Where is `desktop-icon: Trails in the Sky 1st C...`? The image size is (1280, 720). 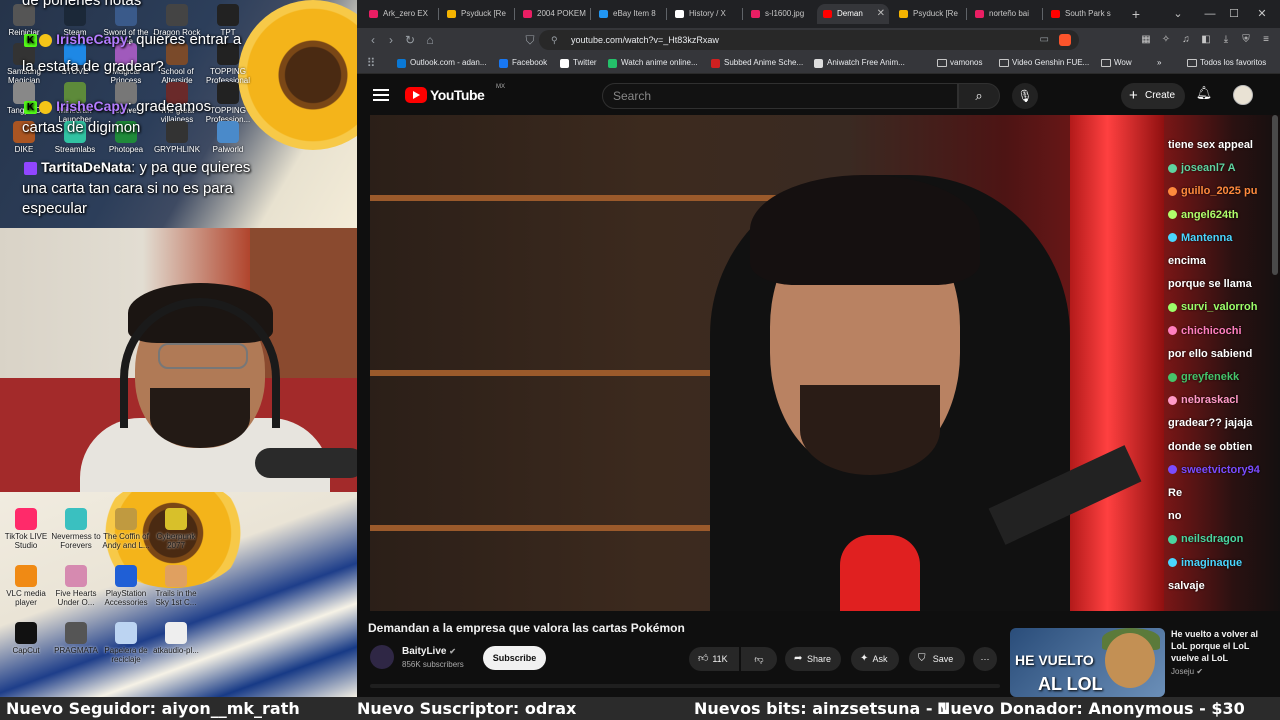 desktop-icon: Trails in the Sky 1st C... is located at coordinates (176, 586).